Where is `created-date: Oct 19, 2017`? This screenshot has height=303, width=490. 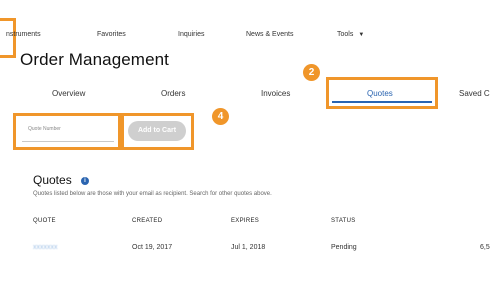
created-date: Oct 19, 2017 is located at coordinates (152, 247).